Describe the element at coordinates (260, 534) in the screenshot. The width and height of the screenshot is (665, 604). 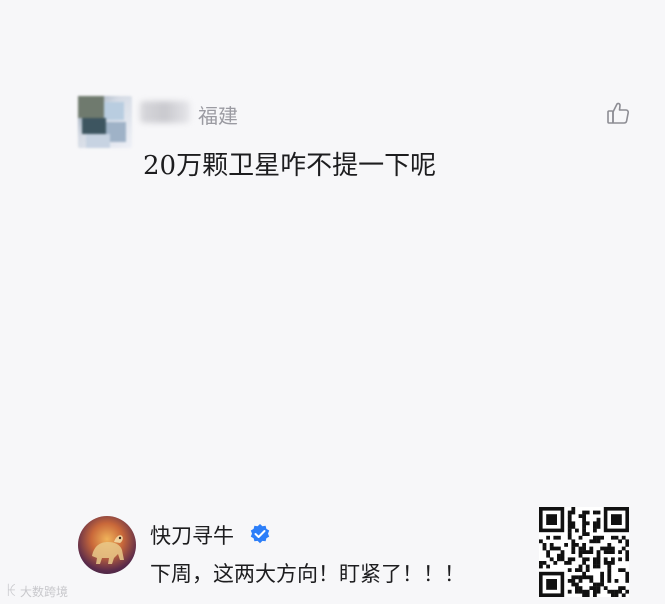
I see `verified-check-icon` at that location.